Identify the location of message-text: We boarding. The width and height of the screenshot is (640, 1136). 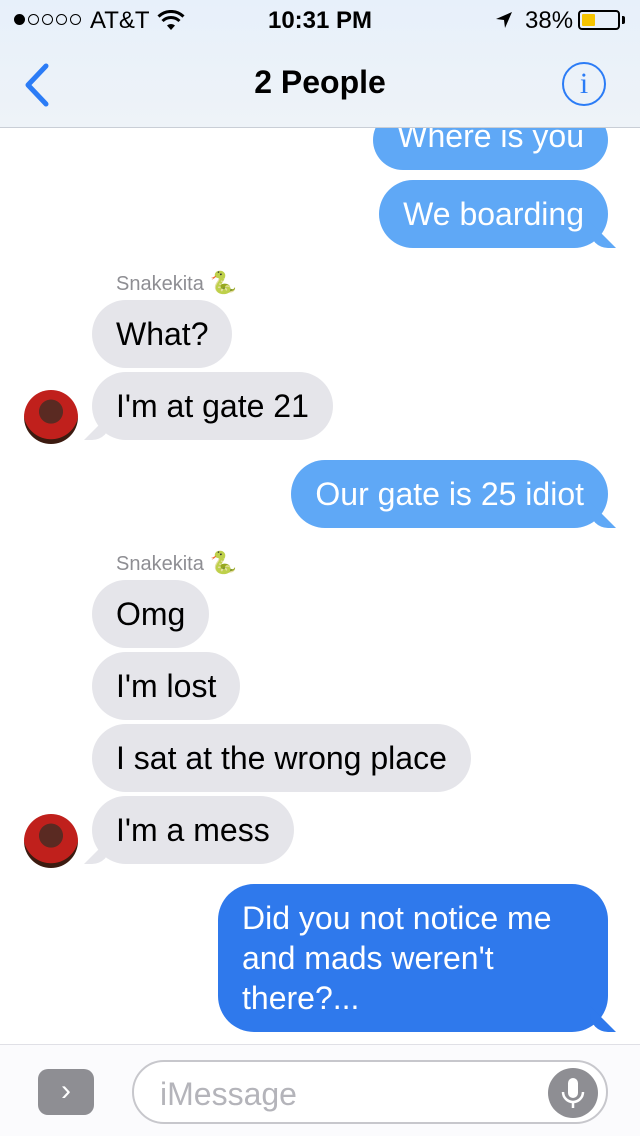
(493, 214).